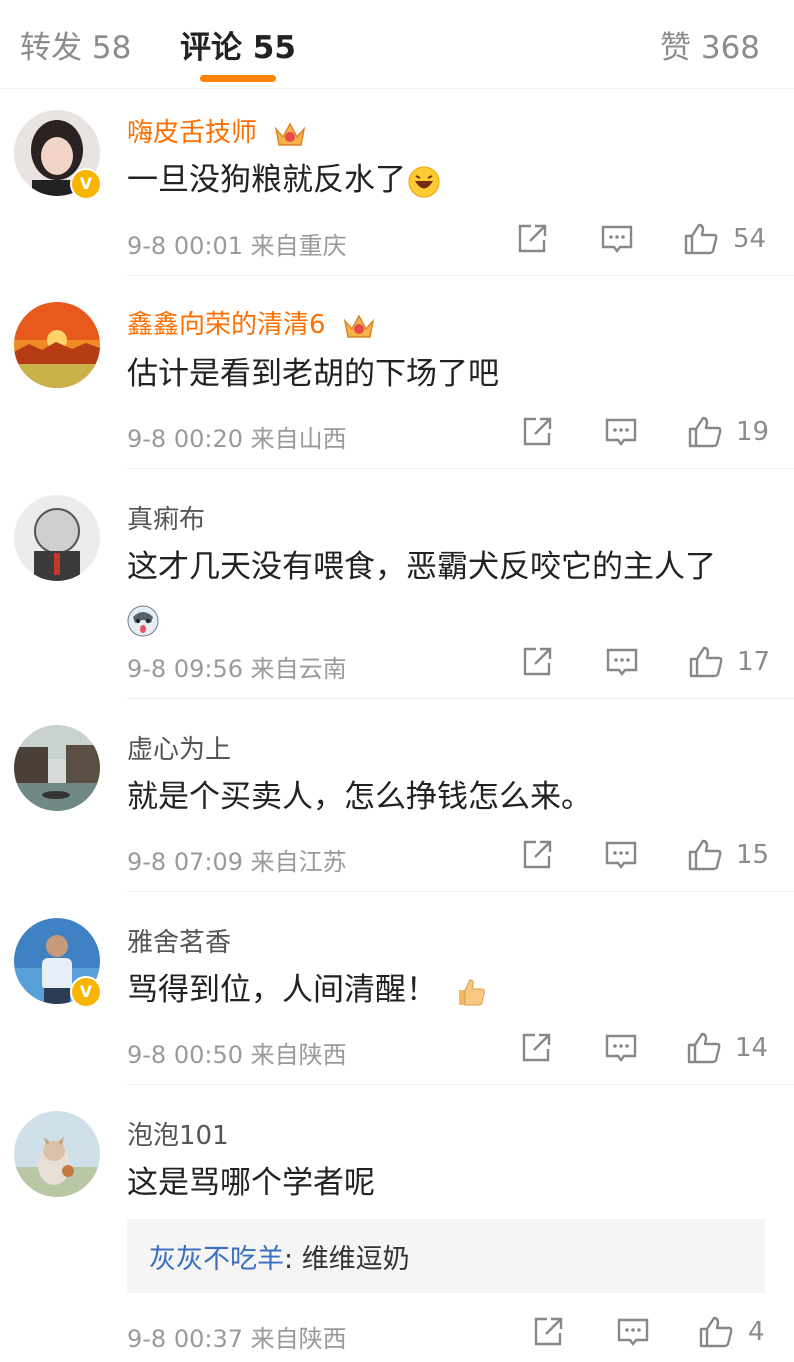 The width and height of the screenshot is (794, 1362). What do you see at coordinates (238, 78) in the screenshot?
I see `active-tab-indicator` at bounding box center [238, 78].